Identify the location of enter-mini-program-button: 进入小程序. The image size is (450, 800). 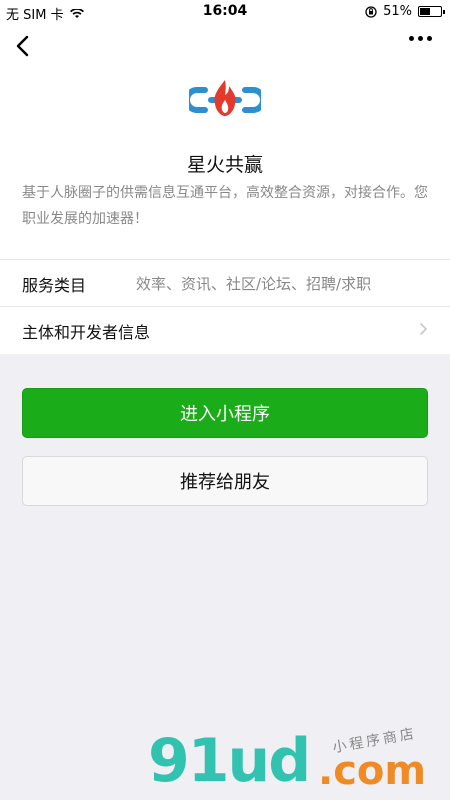
(225, 413).